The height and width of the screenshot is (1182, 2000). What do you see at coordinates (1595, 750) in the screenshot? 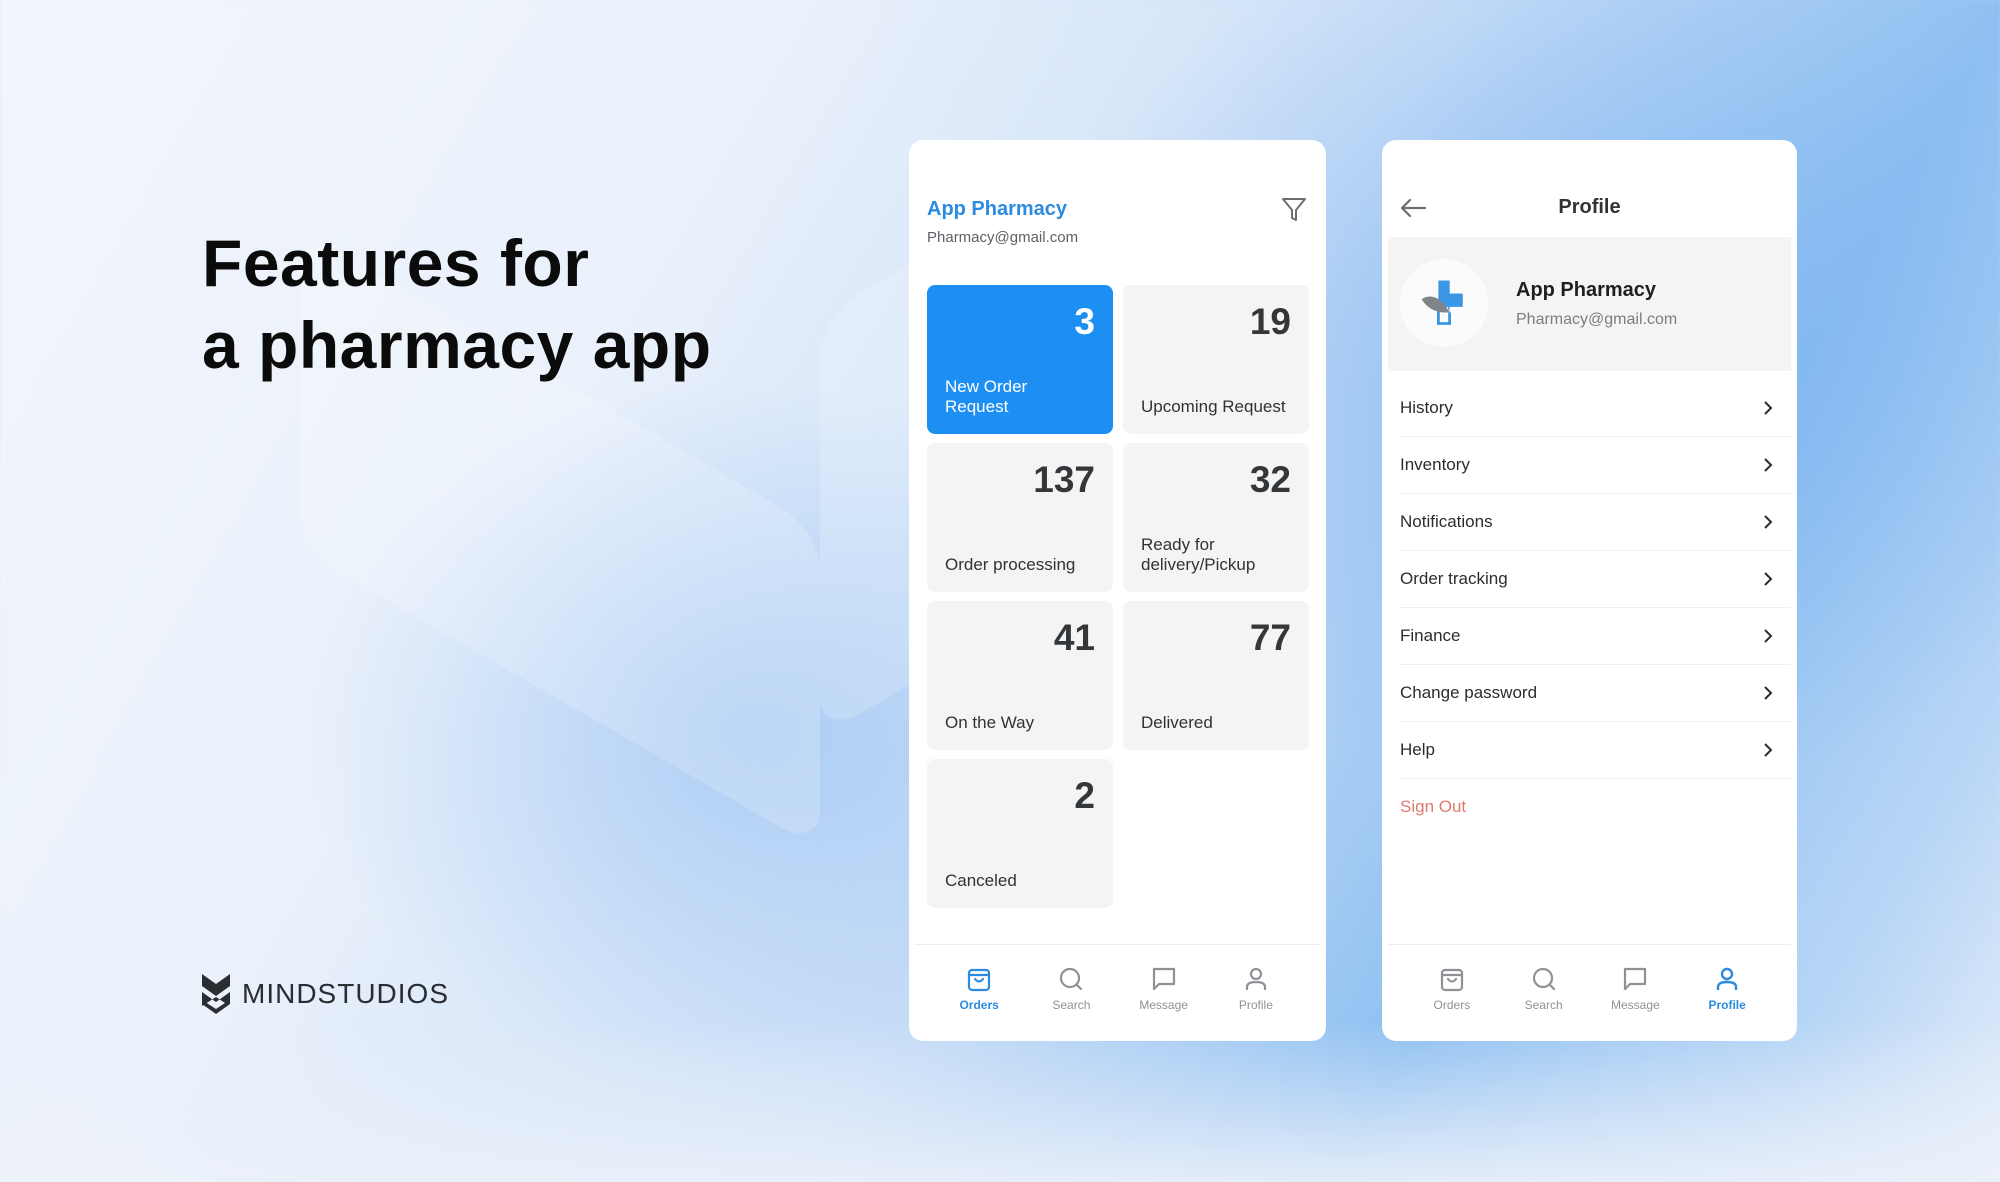
I see `menu-item-help: Help` at bounding box center [1595, 750].